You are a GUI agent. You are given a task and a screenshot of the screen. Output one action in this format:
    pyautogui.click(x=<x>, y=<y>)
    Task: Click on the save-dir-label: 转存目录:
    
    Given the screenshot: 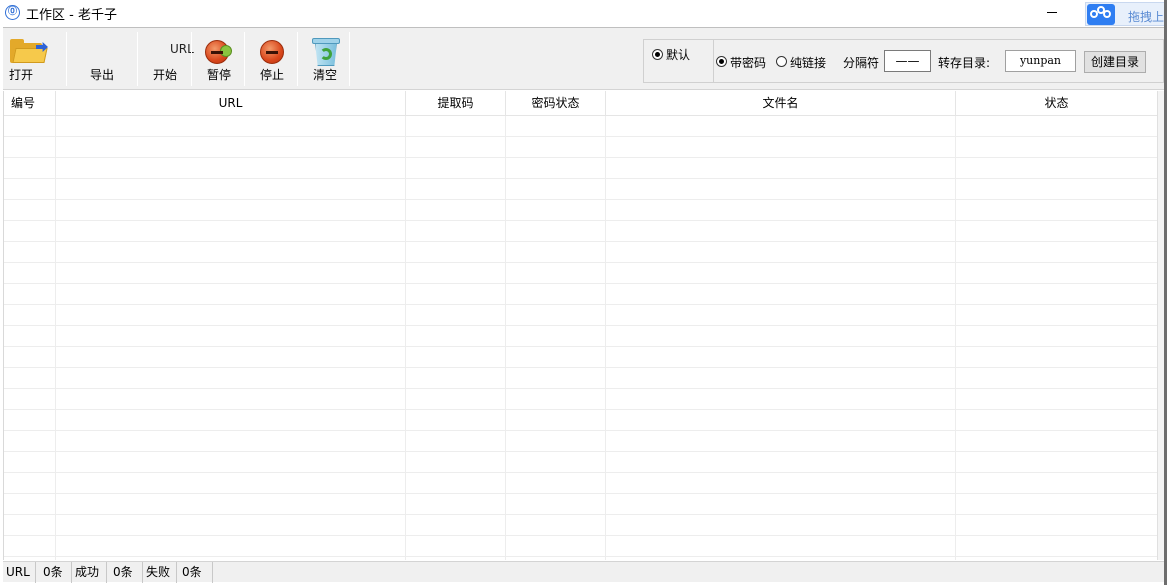 What is the action you would take?
    pyautogui.click(x=964, y=63)
    